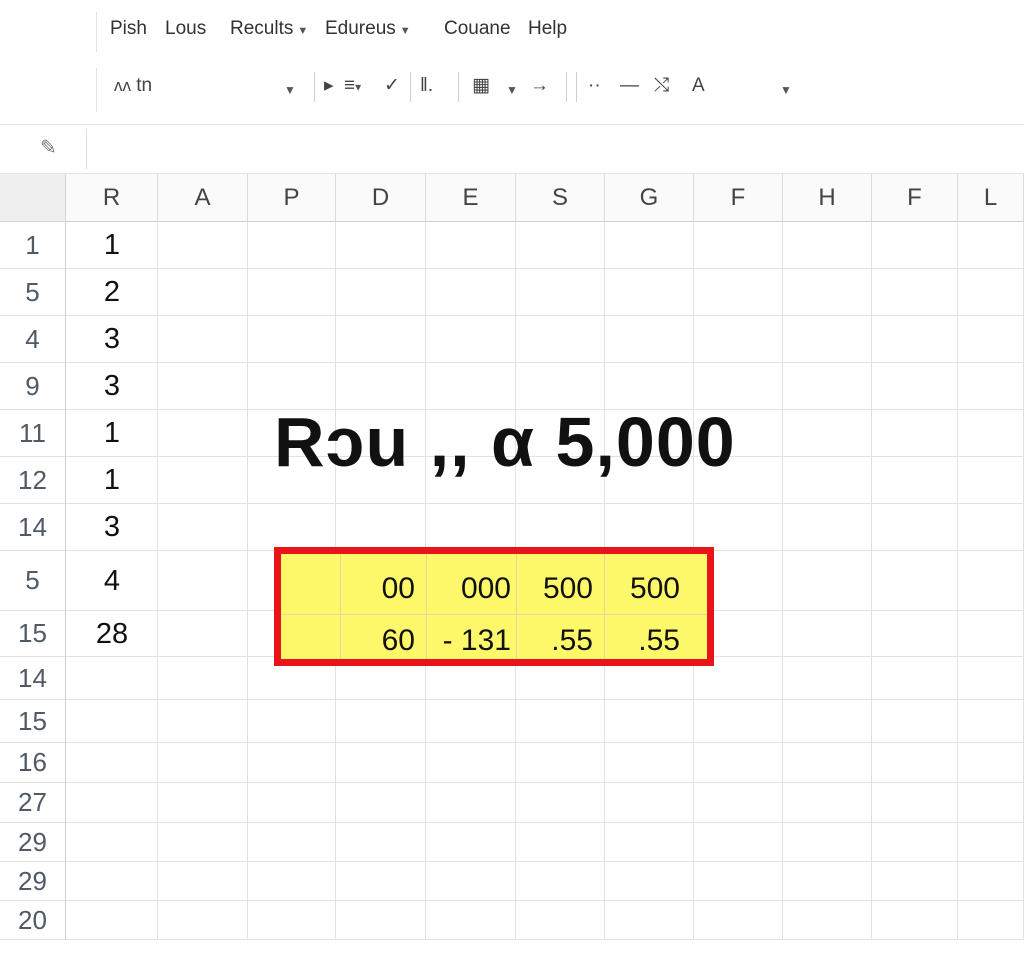 The height and width of the screenshot is (960, 1024). I want to click on menu-item-help: Help, so click(547, 29).